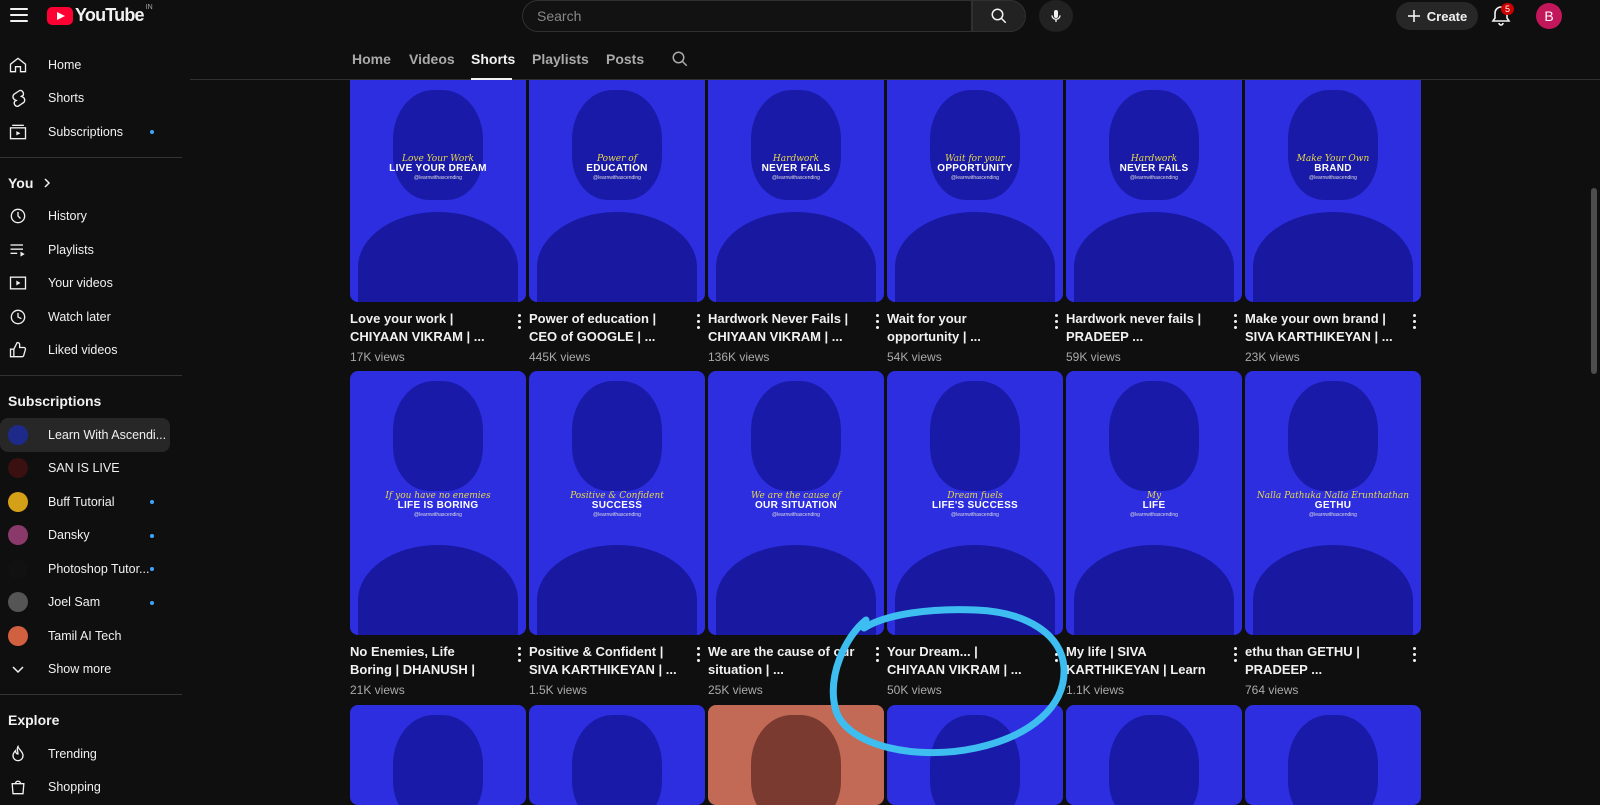 The height and width of the screenshot is (805, 1600). Describe the element at coordinates (18, 787) in the screenshot. I see `shopping-icon` at that location.